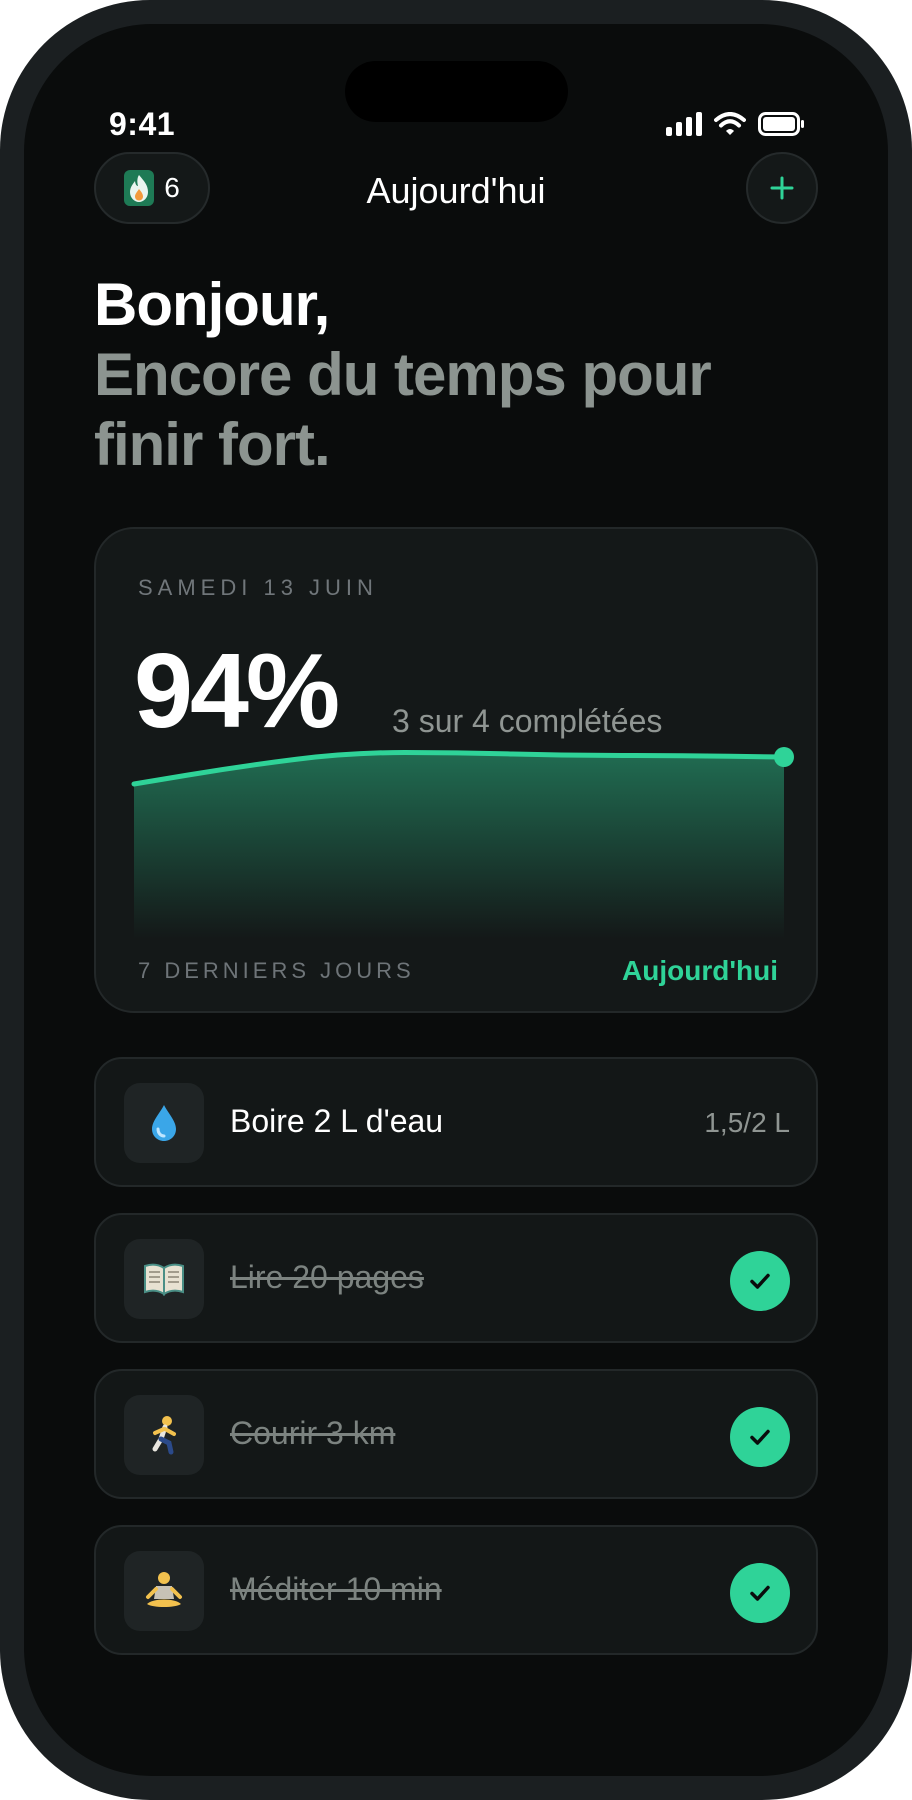 This screenshot has width=912, height=1800. What do you see at coordinates (142, 124) in the screenshot?
I see `status-time: 9:41` at bounding box center [142, 124].